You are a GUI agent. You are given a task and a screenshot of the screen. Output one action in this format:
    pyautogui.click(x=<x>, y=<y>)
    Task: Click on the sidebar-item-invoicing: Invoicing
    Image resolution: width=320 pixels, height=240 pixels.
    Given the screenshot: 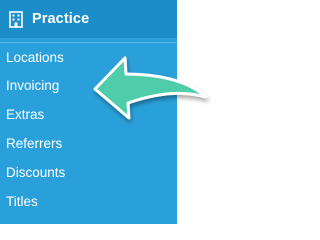 What is the action you would take?
    pyautogui.click(x=88, y=85)
    